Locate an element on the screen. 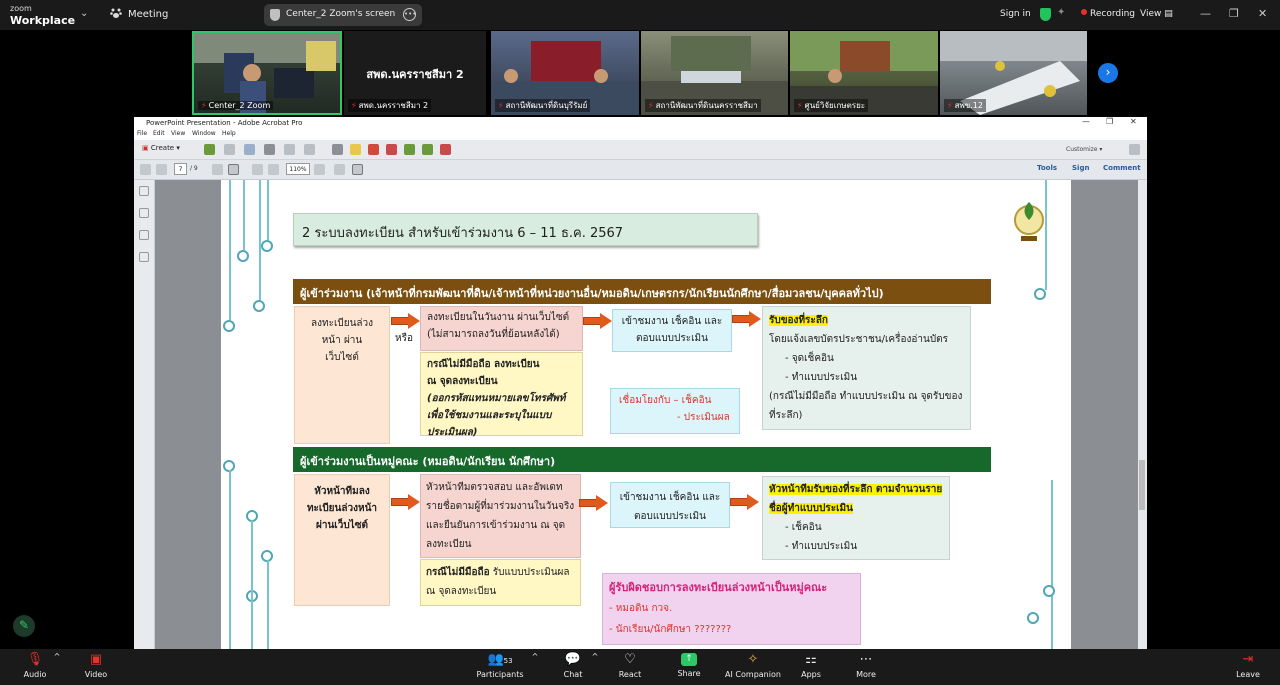  video-tile: ⚡ ศูนย์วิจัยเกษตรยะ is located at coordinates (864, 73).